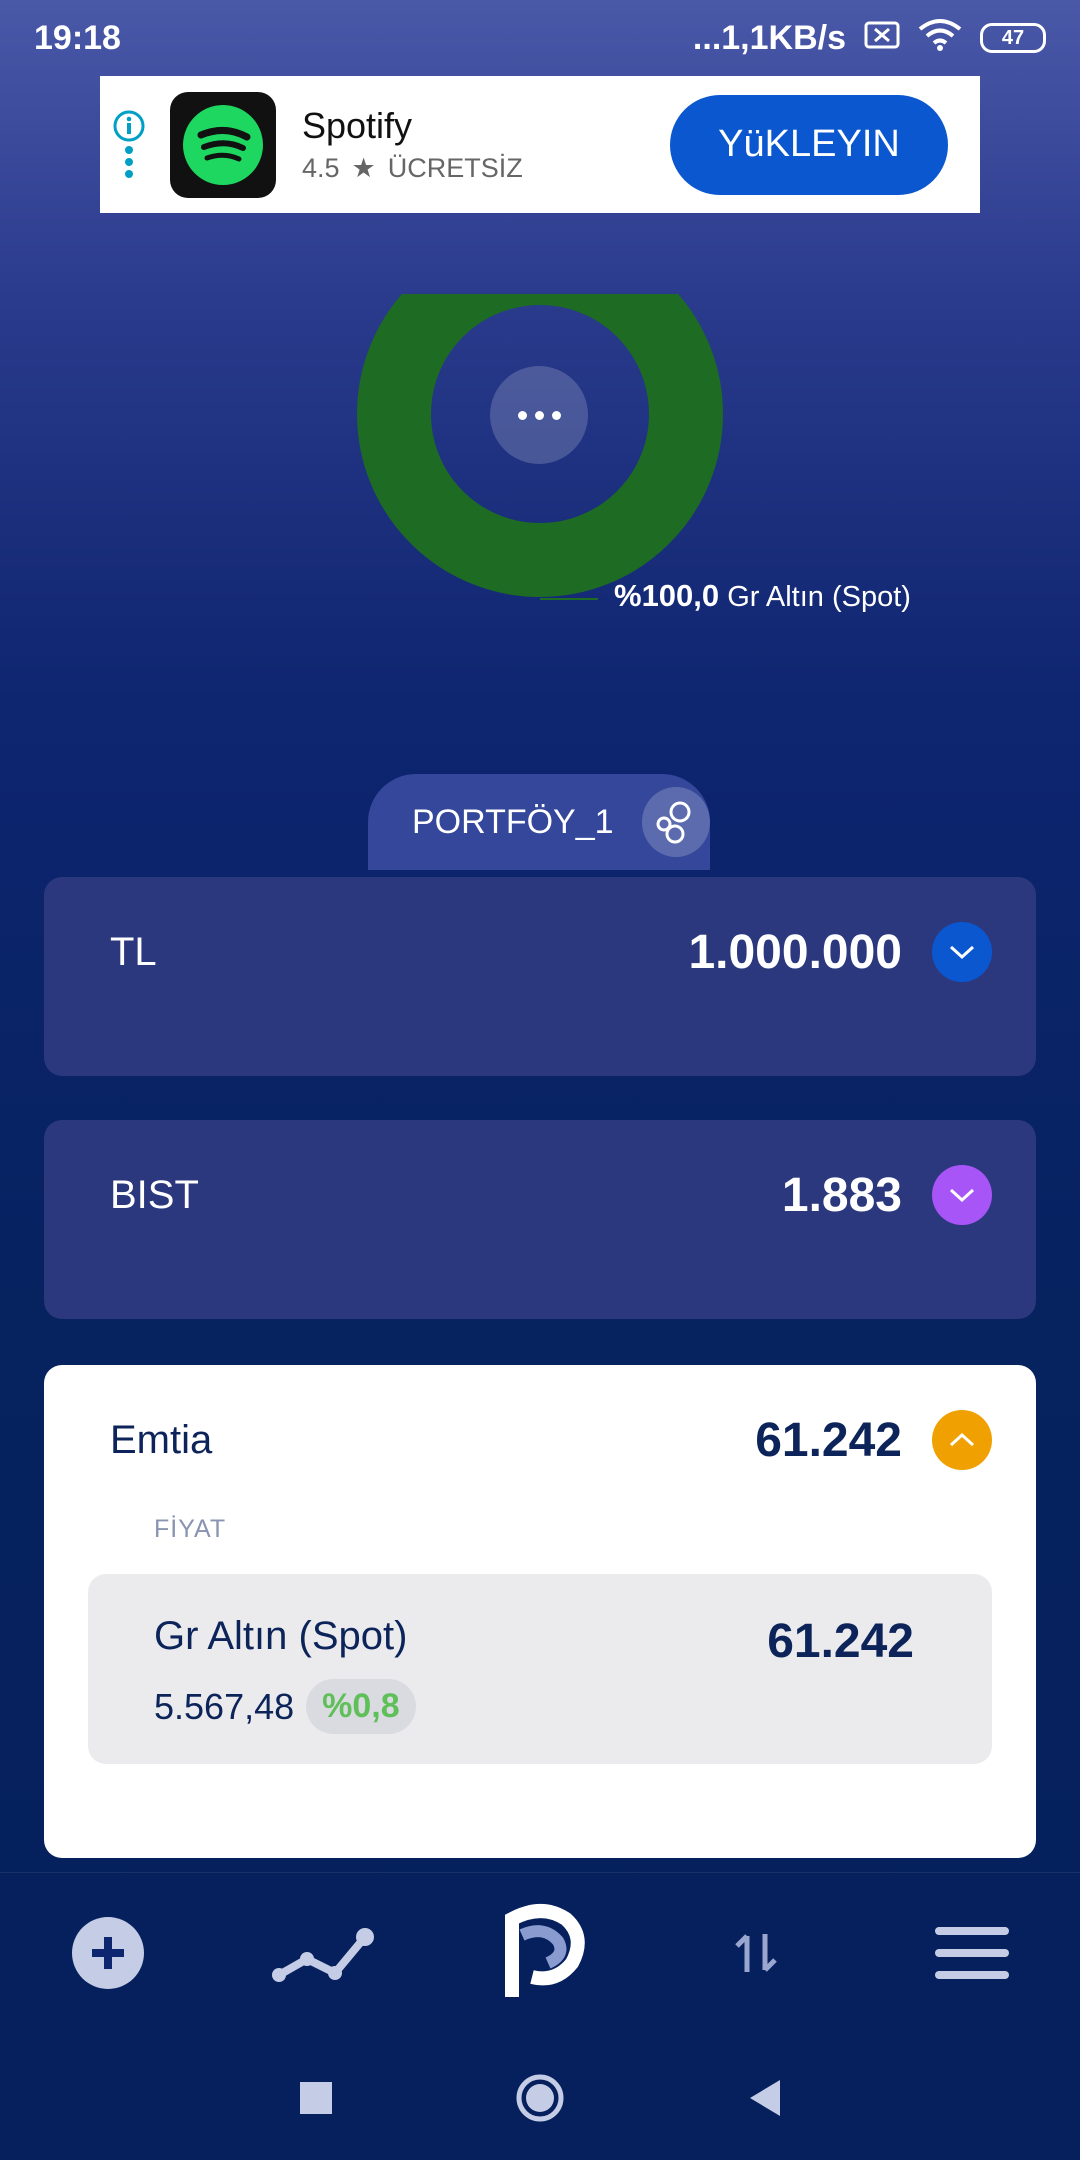 The height and width of the screenshot is (2160, 1080). What do you see at coordinates (324, 1953) in the screenshot?
I see `chart-line-icon` at bounding box center [324, 1953].